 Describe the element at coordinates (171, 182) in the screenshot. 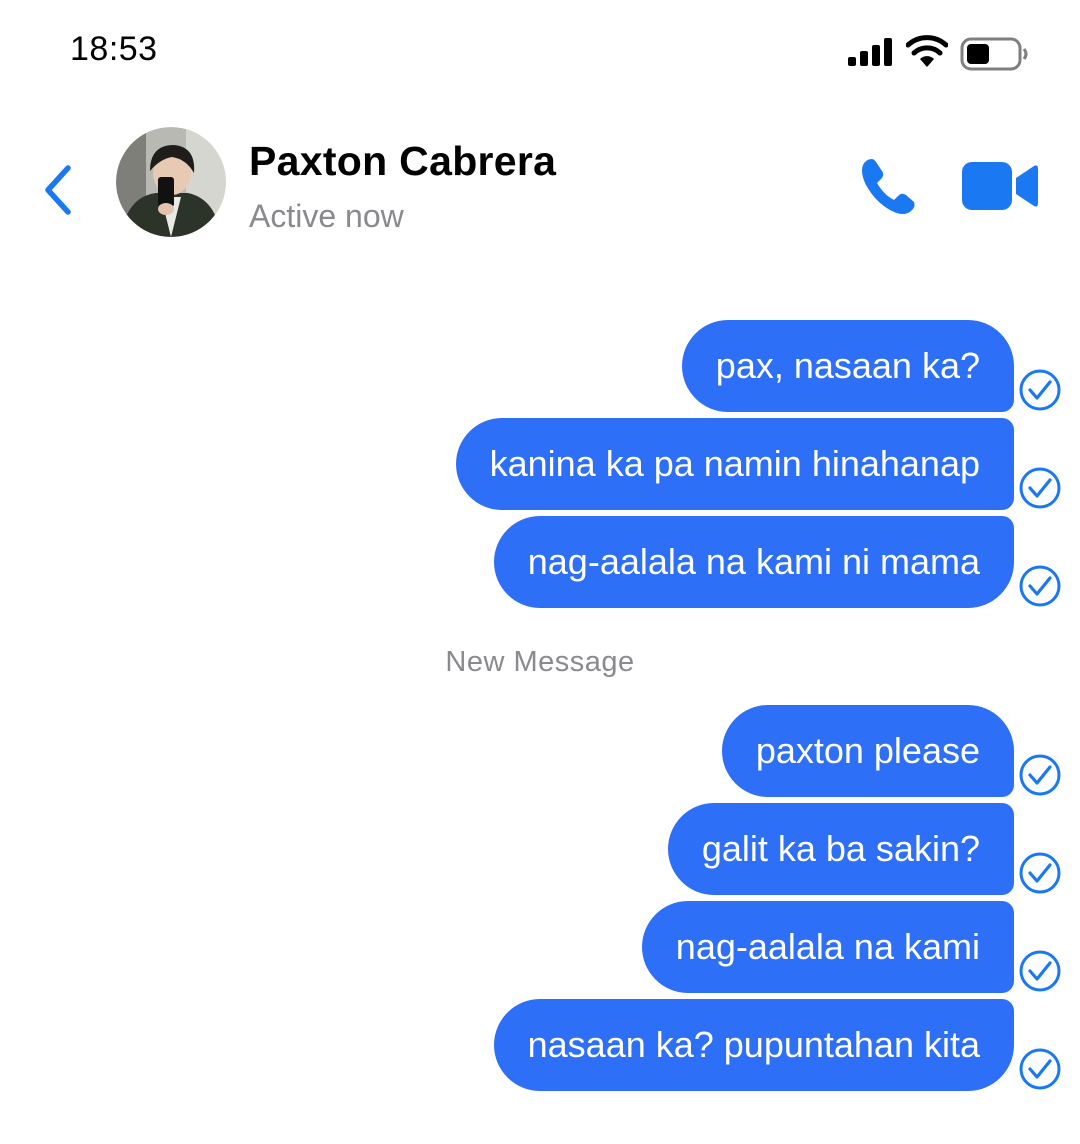

I see `avatar` at that location.